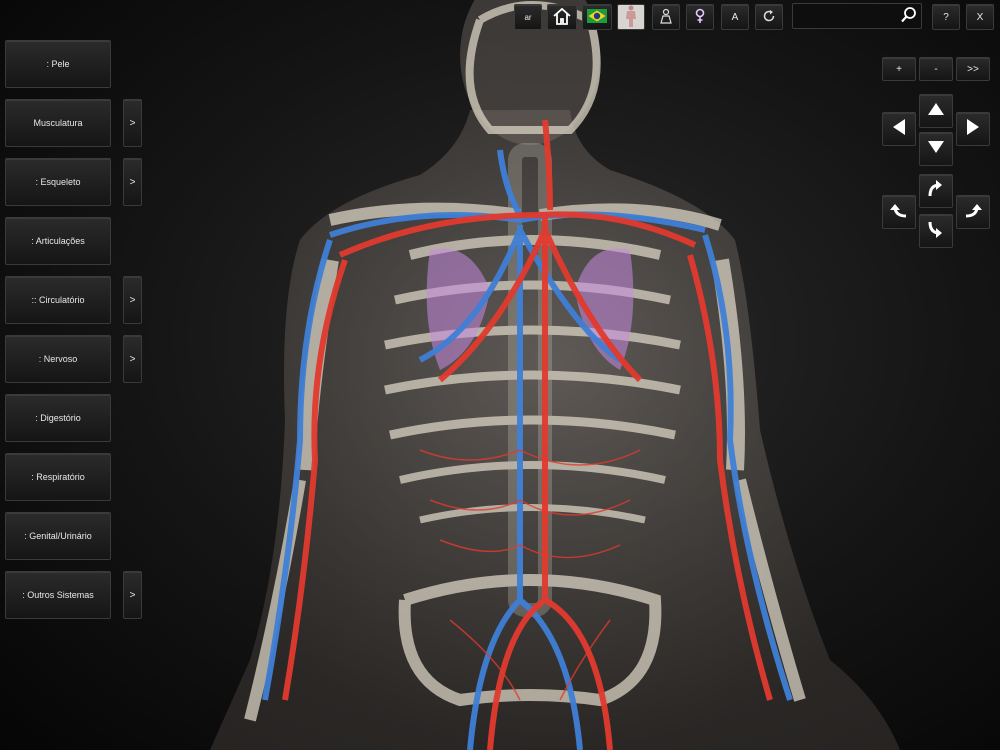 This screenshot has width=1000, height=750. I want to click on search-icon, so click(909, 17).